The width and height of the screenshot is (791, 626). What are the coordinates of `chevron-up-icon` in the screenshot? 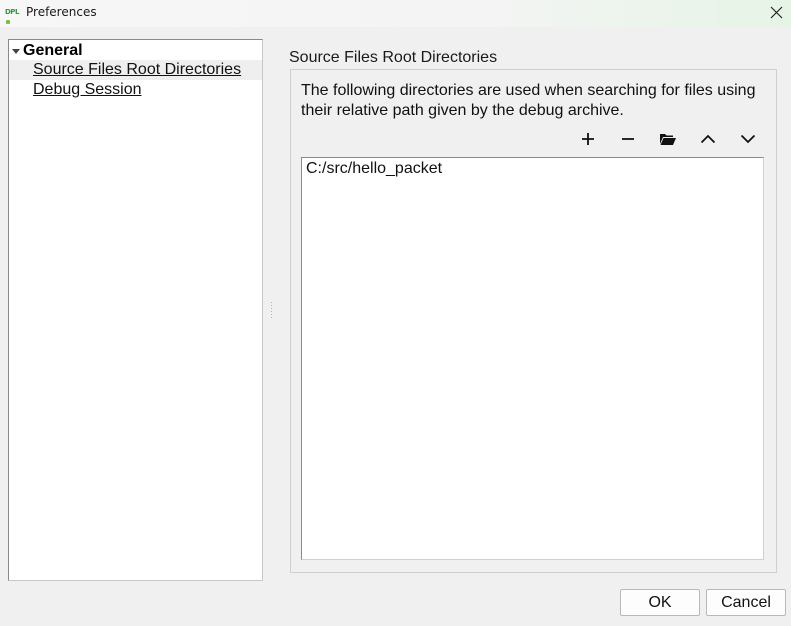 It's located at (708, 139).